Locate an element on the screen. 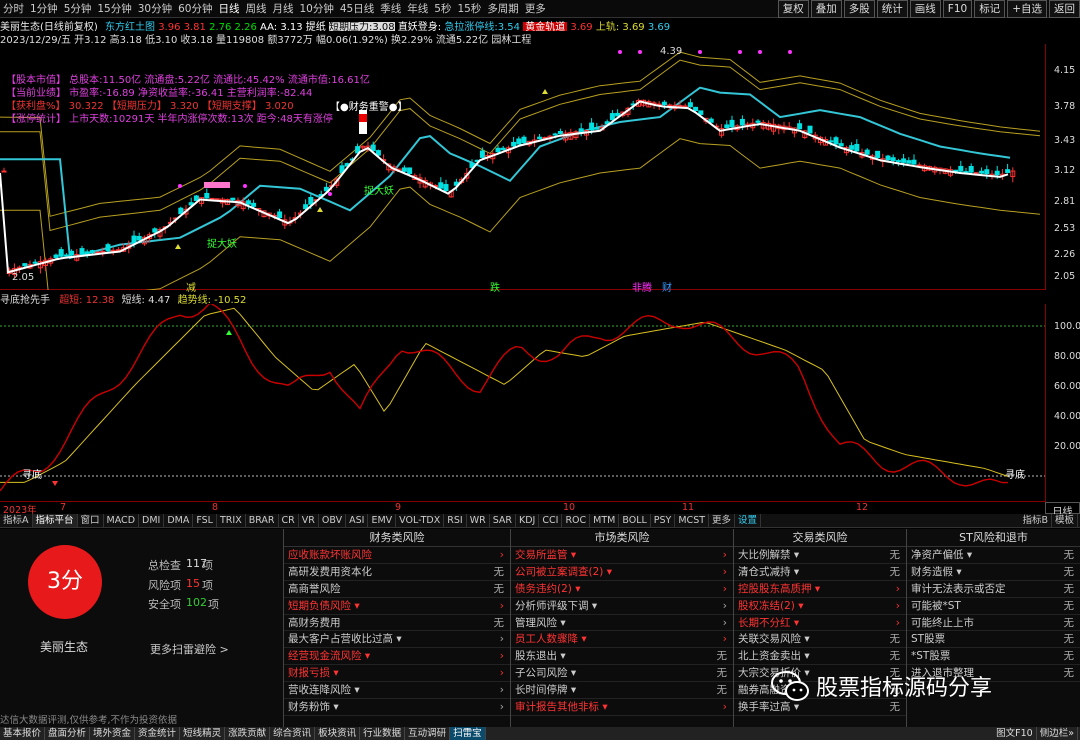 The width and height of the screenshot is (1080, 740). period-tab-7: 周线 is located at coordinates (256, 8).